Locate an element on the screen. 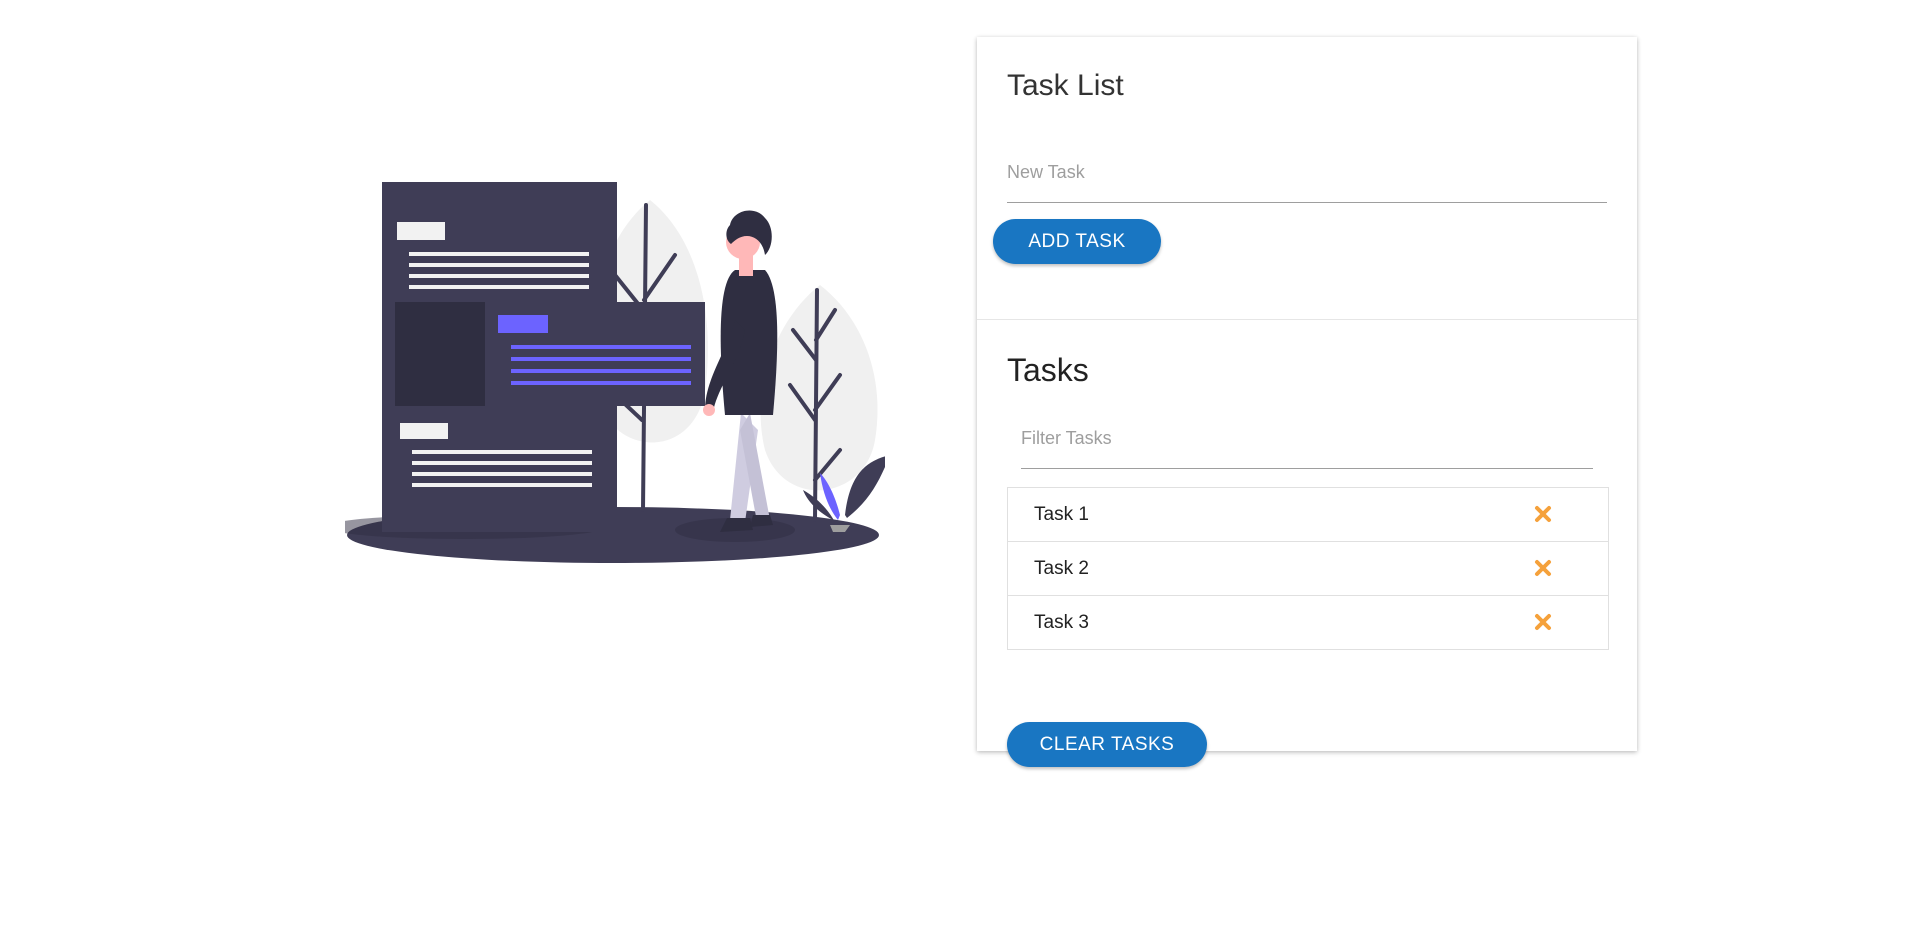 This screenshot has width=1910, height=931. person-figure is located at coordinates (740, 371).